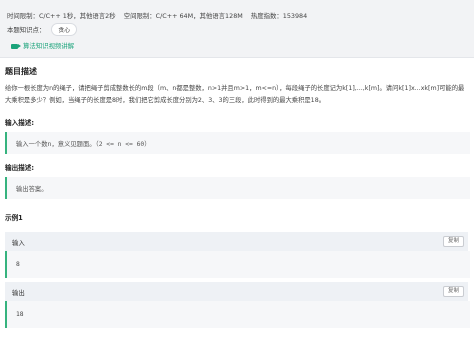 Image resolution: width=474 pixels, height=338 pixels. I want to click on video-link-label: 算法知识视频讲解, so click(49, 46).